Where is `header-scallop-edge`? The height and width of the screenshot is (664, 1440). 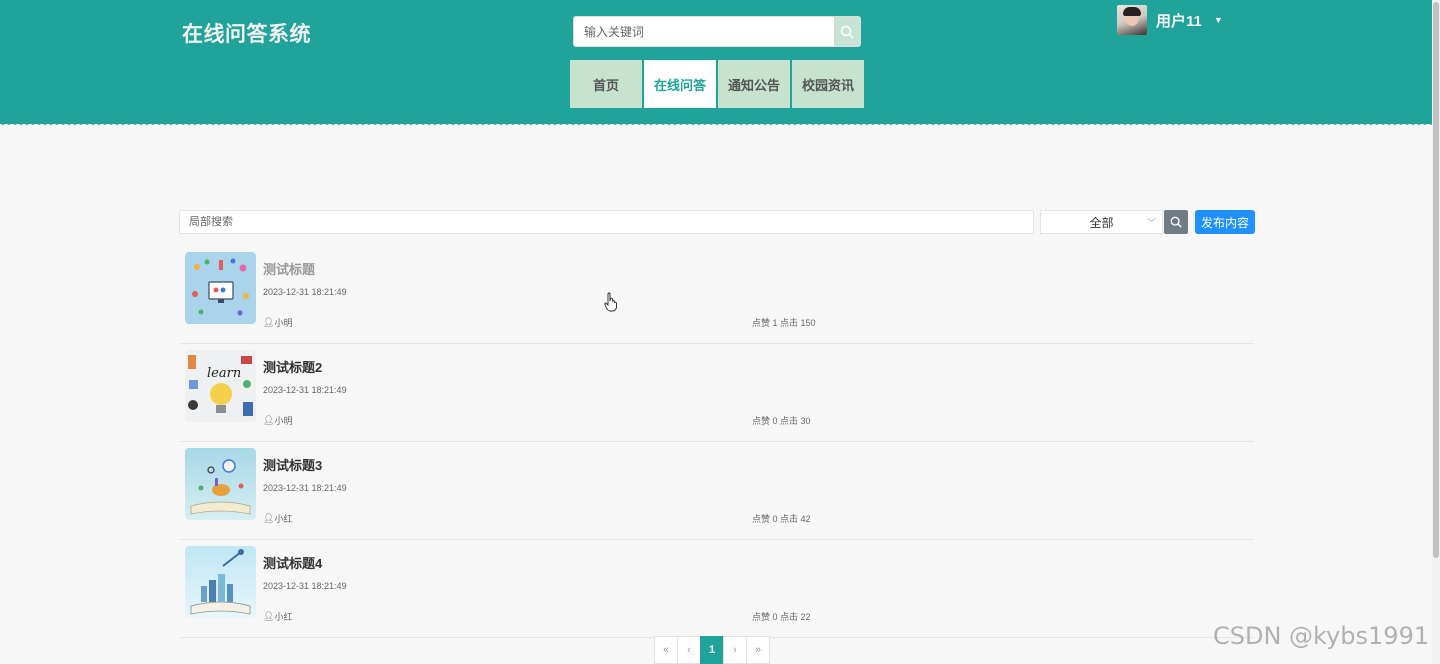
header-scallop-edge is located at coordinates (720, 125).